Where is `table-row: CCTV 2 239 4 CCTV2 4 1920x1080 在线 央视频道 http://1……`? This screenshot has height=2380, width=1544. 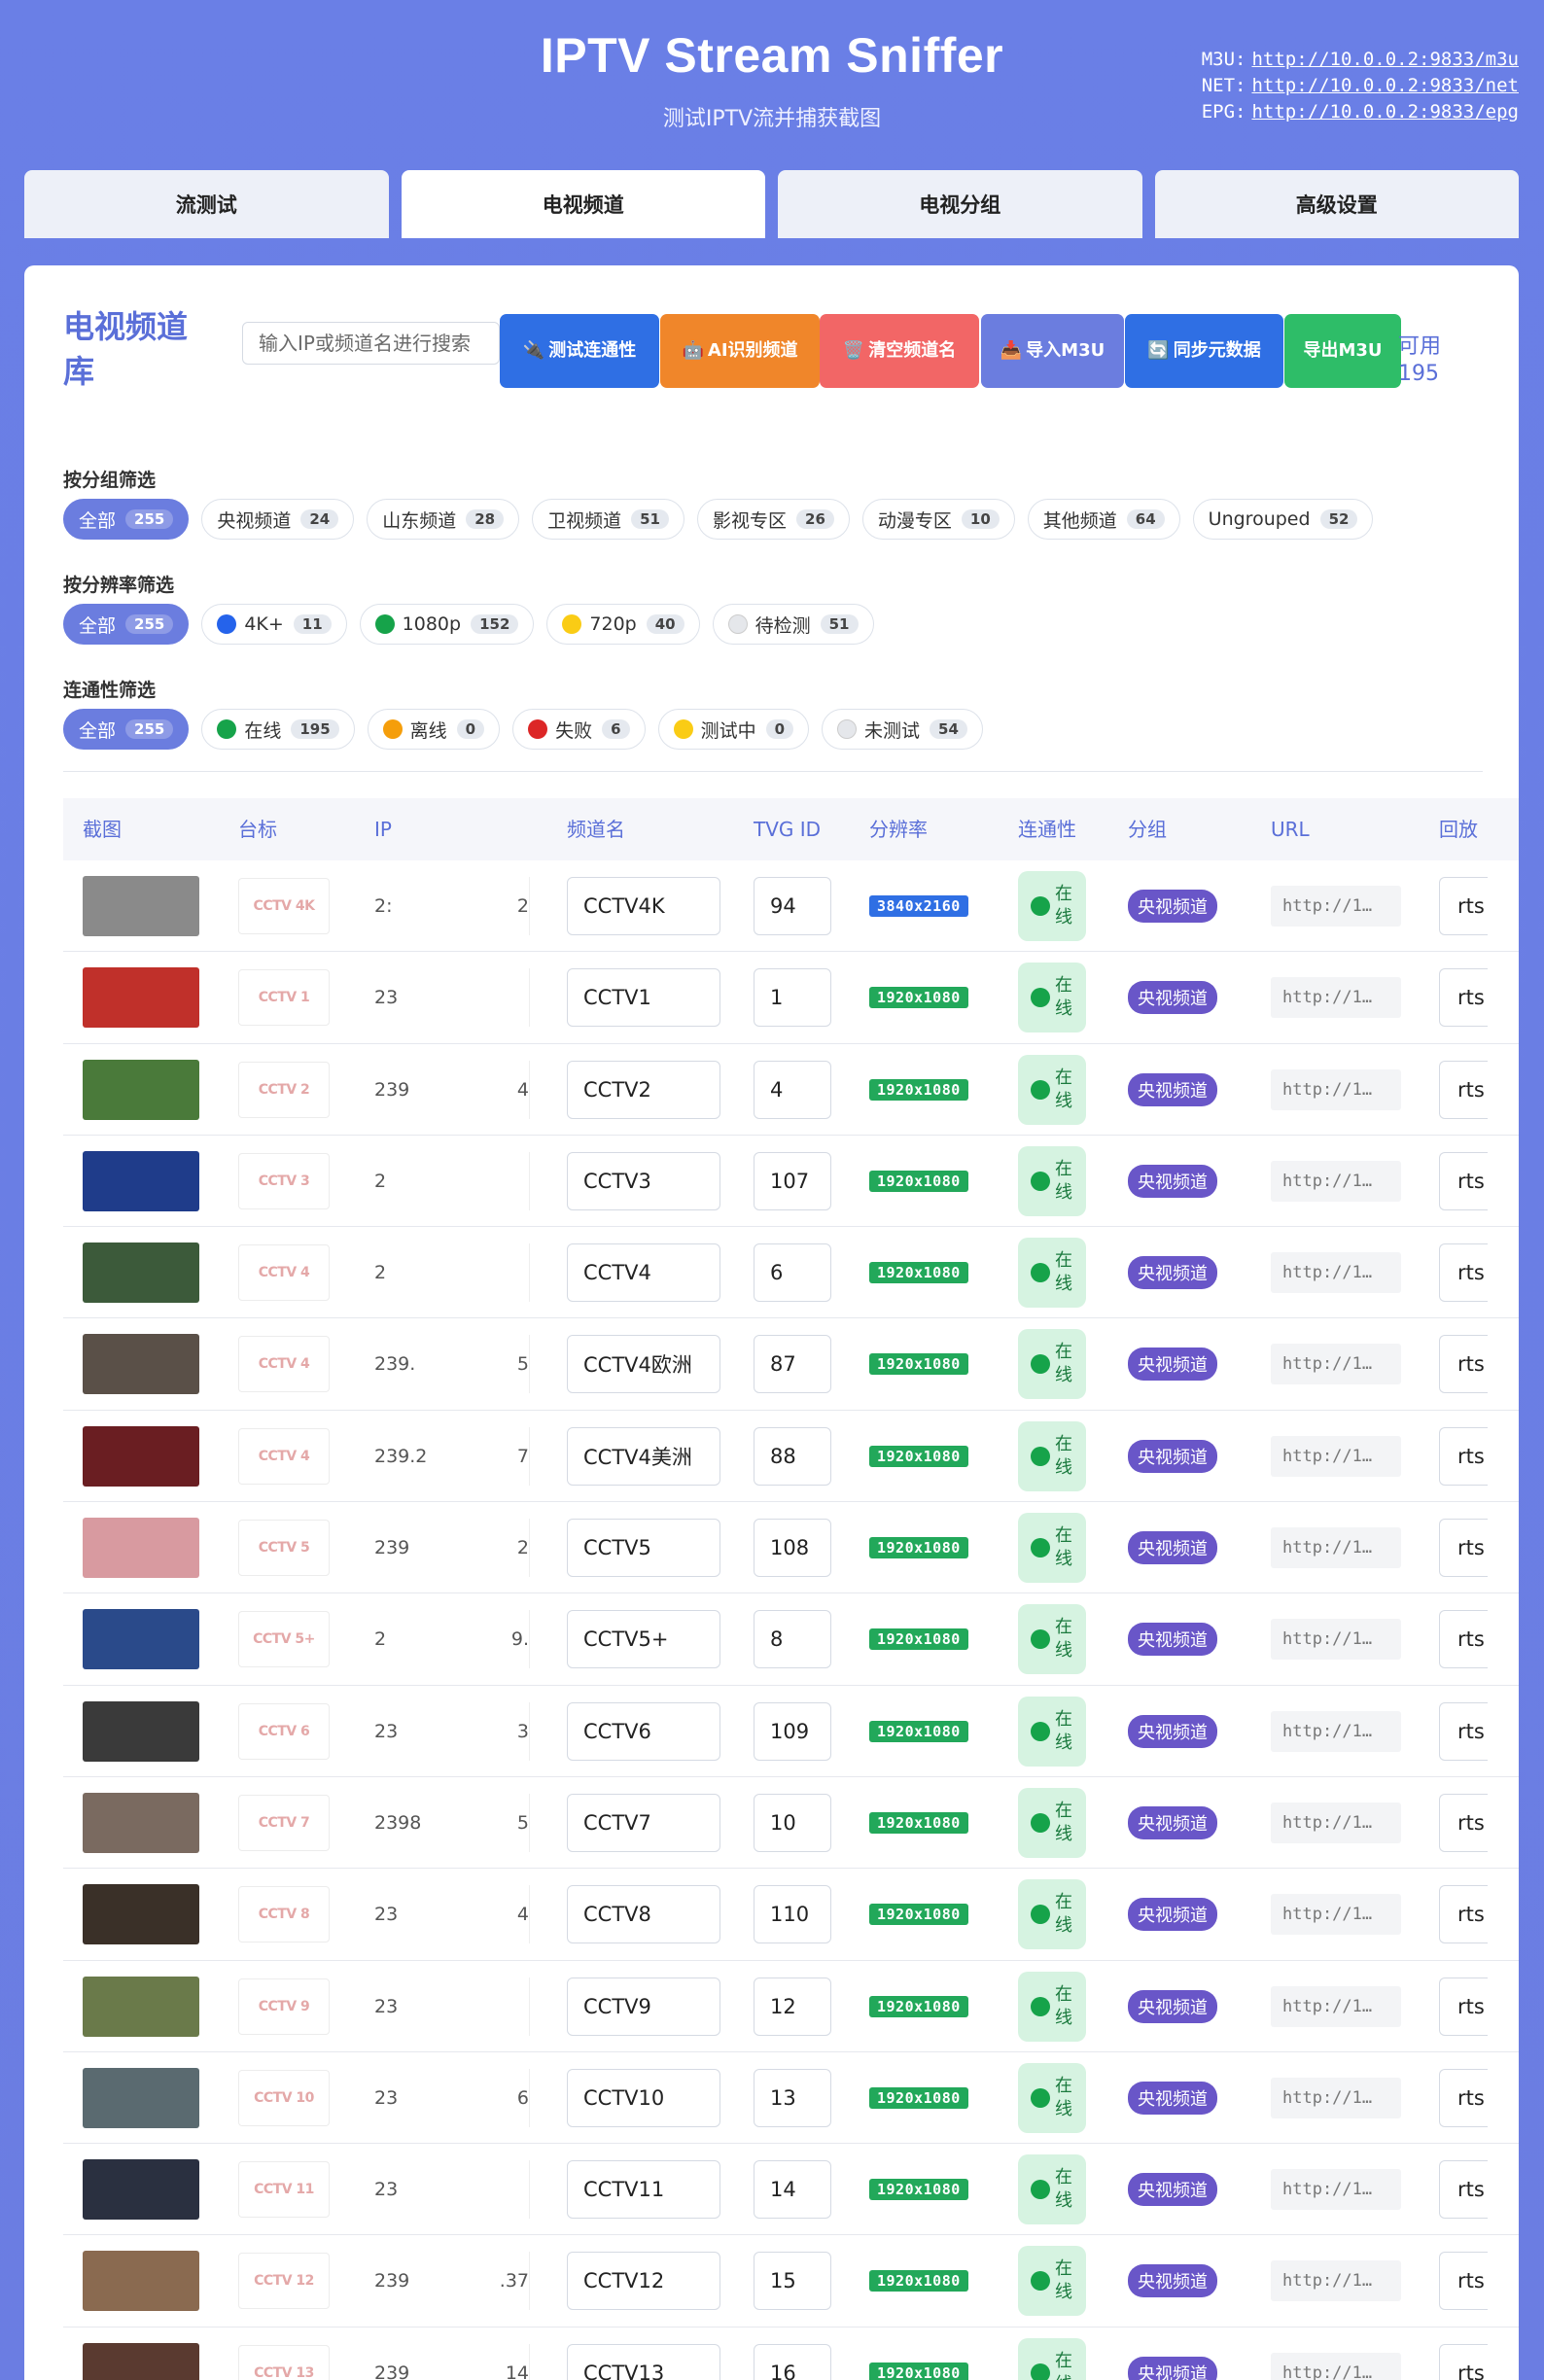 table-row: CCTV 2 239 4 CCTV2 4 1920x1080 在线 央视频道 http://1…… is located at coordinates (791, 1090).